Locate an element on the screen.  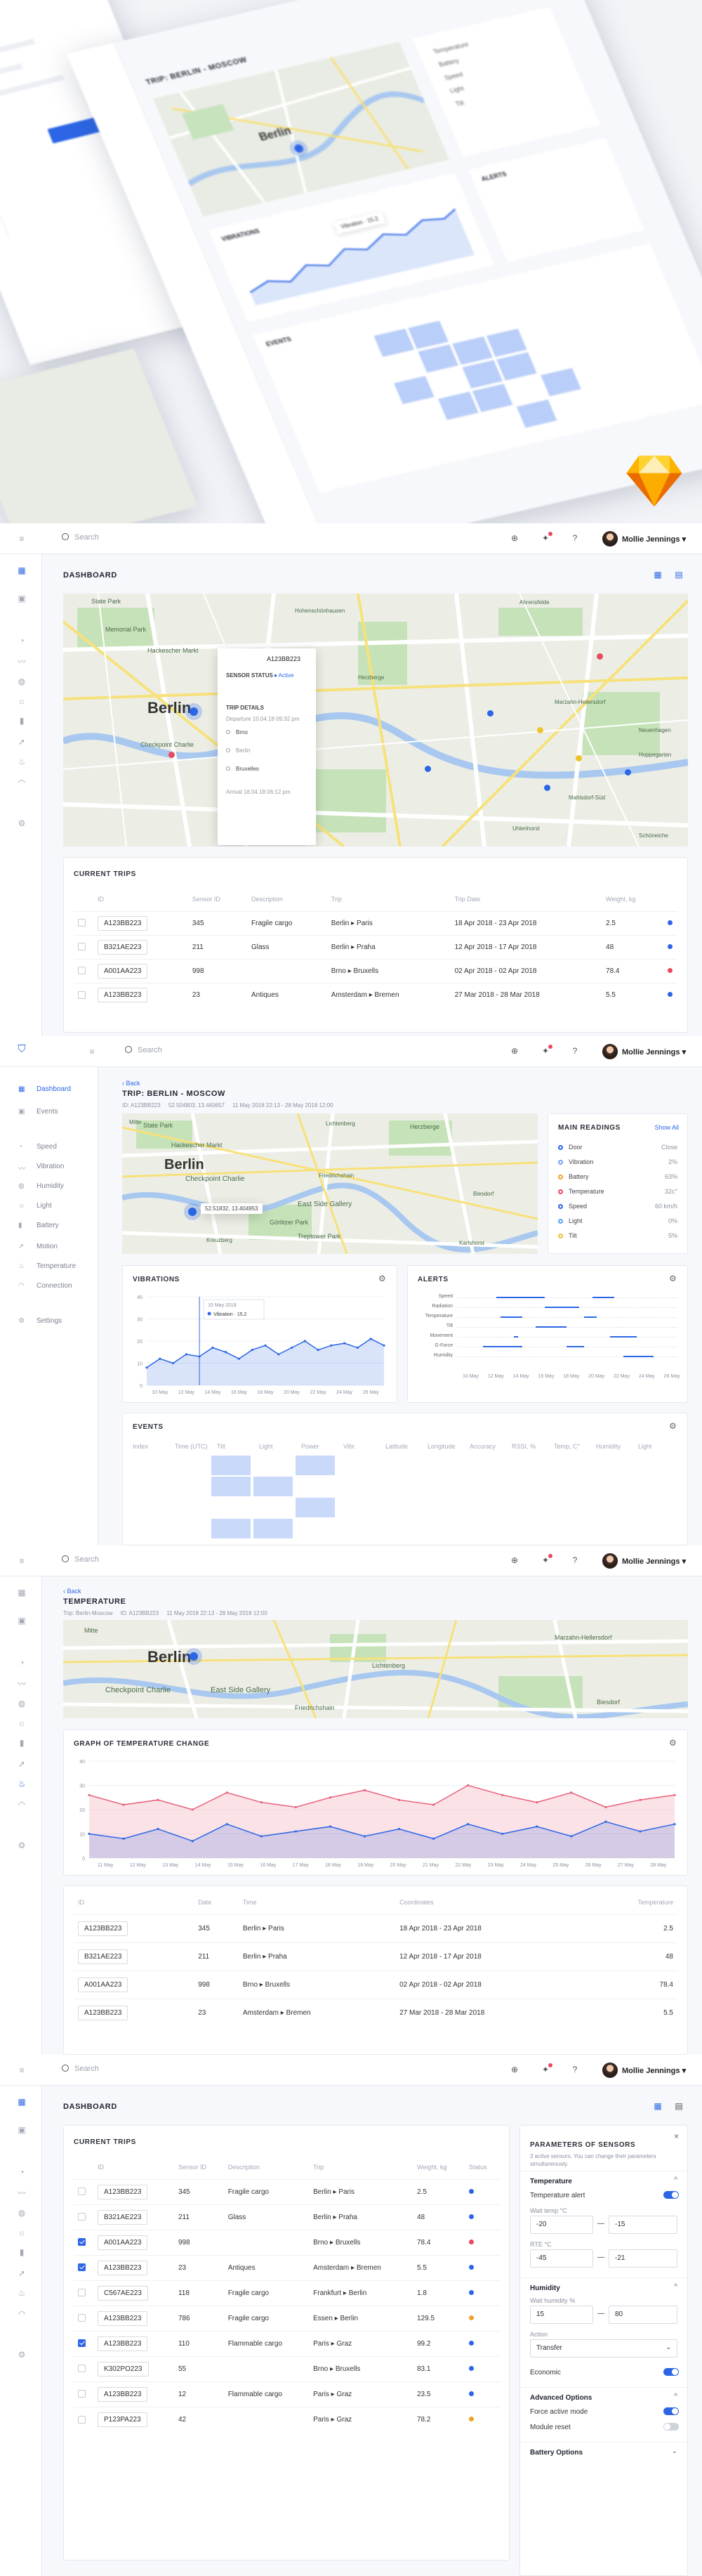
events-column-header: Humidity is located at coordinates (608, 1446).